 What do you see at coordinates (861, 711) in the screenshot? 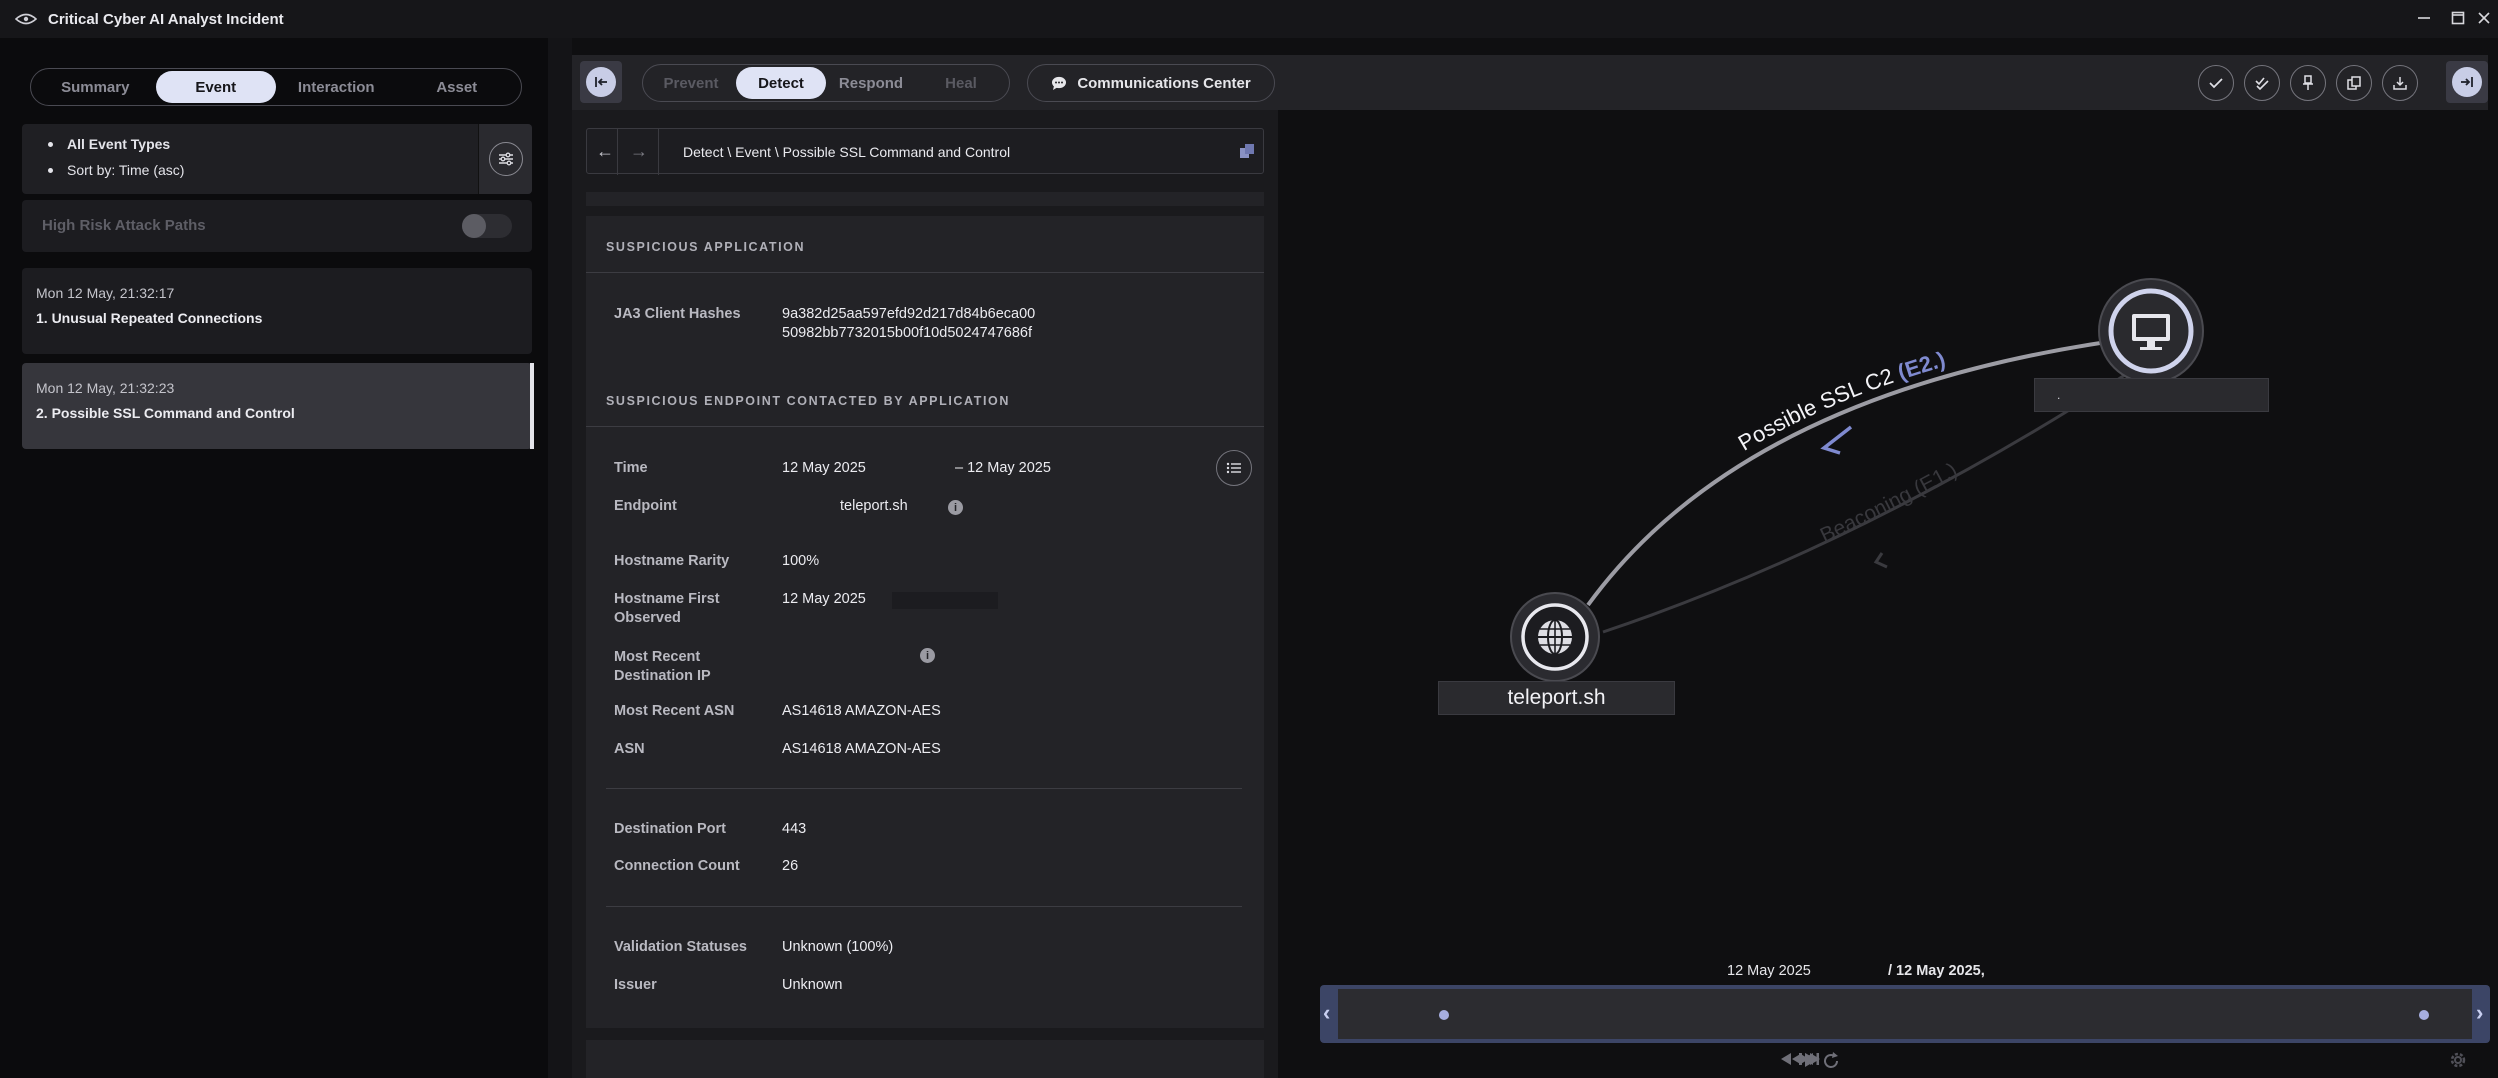
I see `recent-asn-value: AS14618 AMAZON-AES` at bounding box center [861, 711].